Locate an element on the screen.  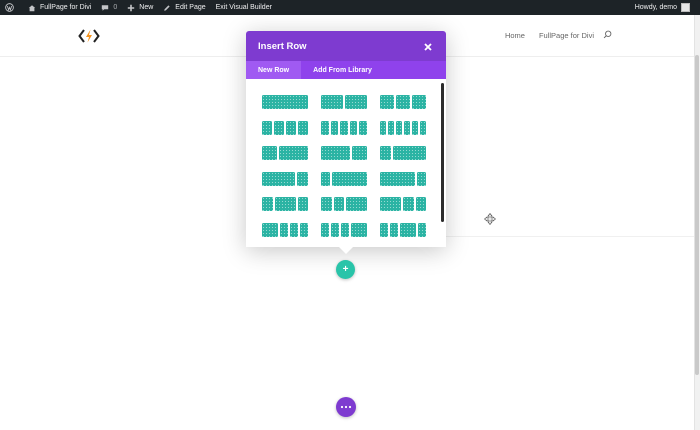
add-row-button: + is located at coordinates (345, 269).